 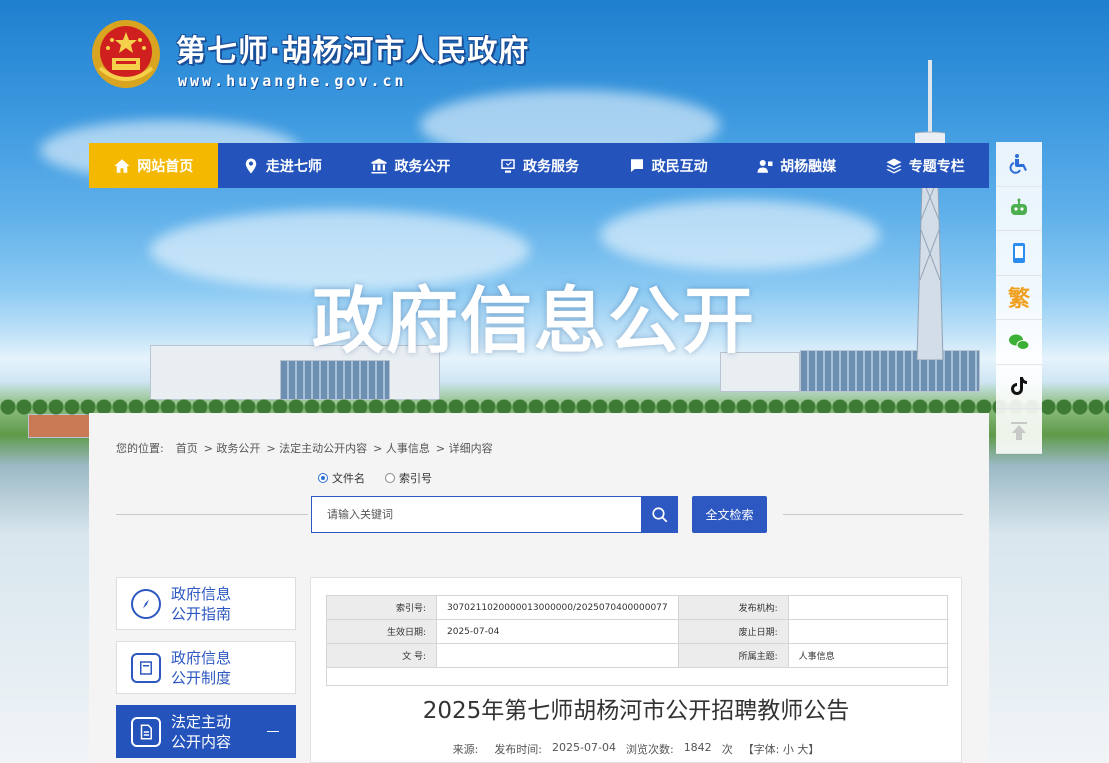 I want to click on meta-value: 人事信息, so click(x=868, y=655).